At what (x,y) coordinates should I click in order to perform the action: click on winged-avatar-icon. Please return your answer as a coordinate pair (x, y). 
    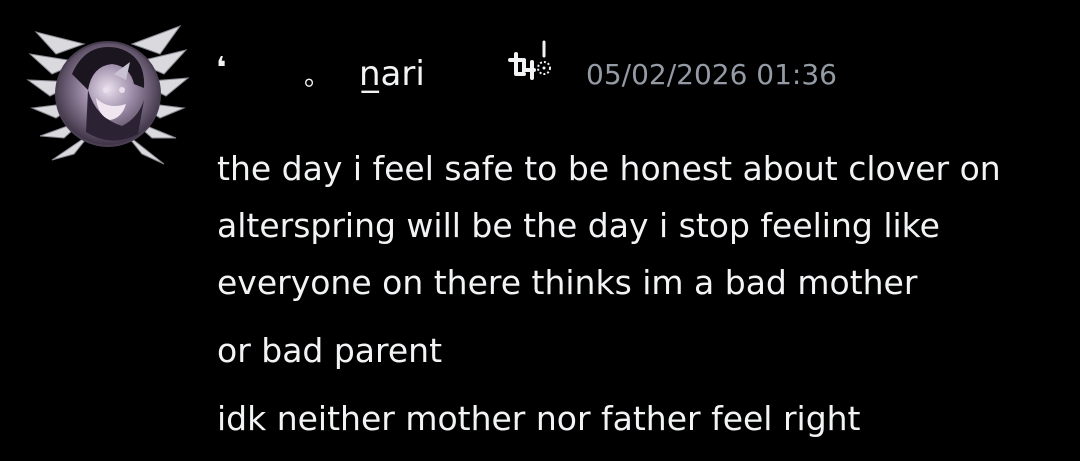
    Looking at the image, I should click on (108, 94).